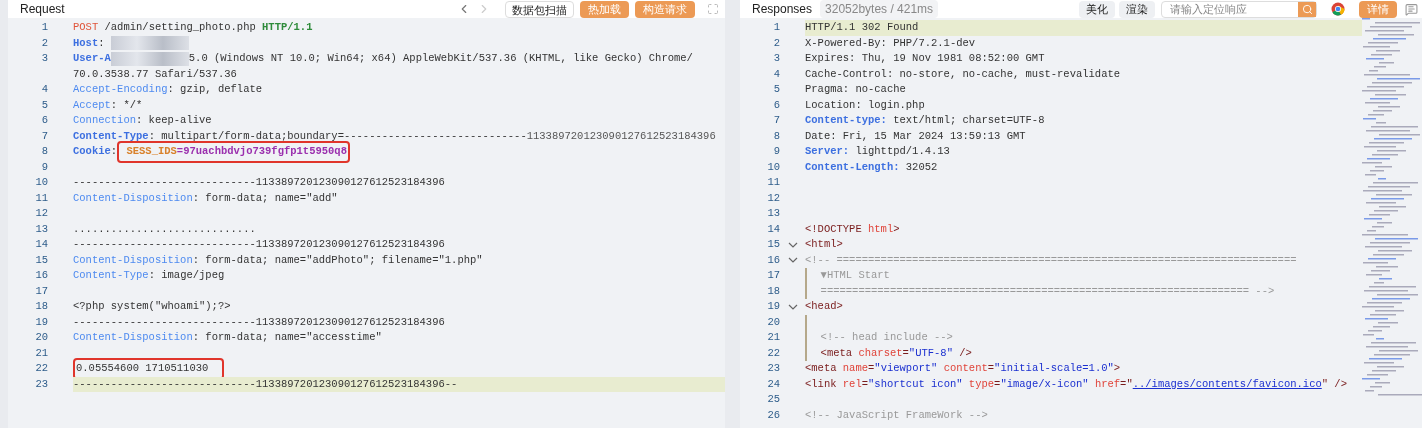 The width and height of the screenshot is (1422, 428). I want to click on scan-button: 数据包扫描, so click(539, 9).